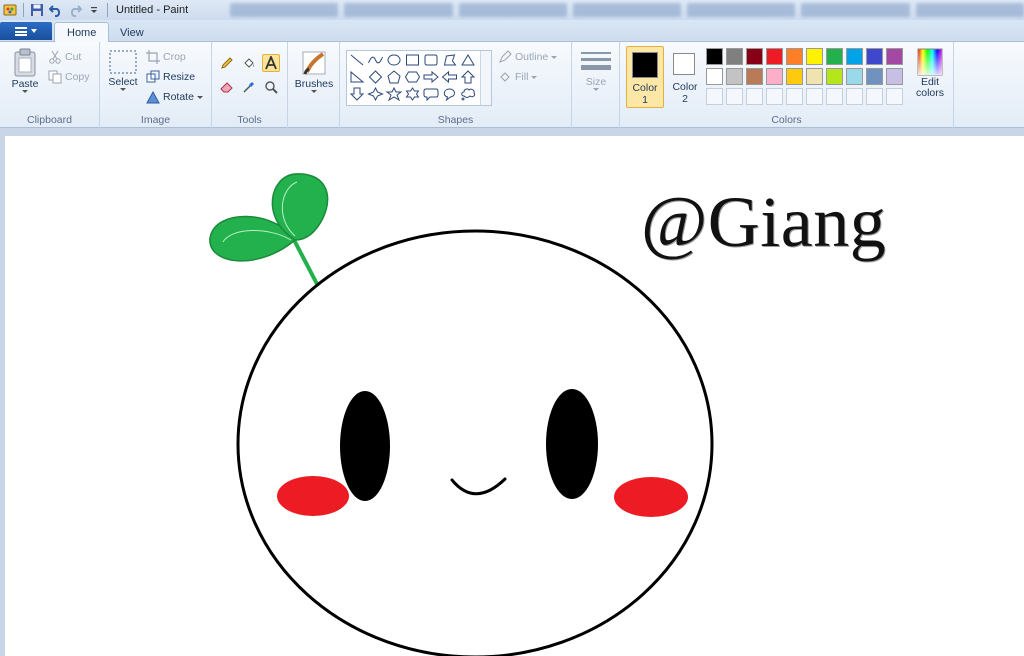 This screenshot has width=1024, height=656. I want to click on text-tool, so click(271, 63).